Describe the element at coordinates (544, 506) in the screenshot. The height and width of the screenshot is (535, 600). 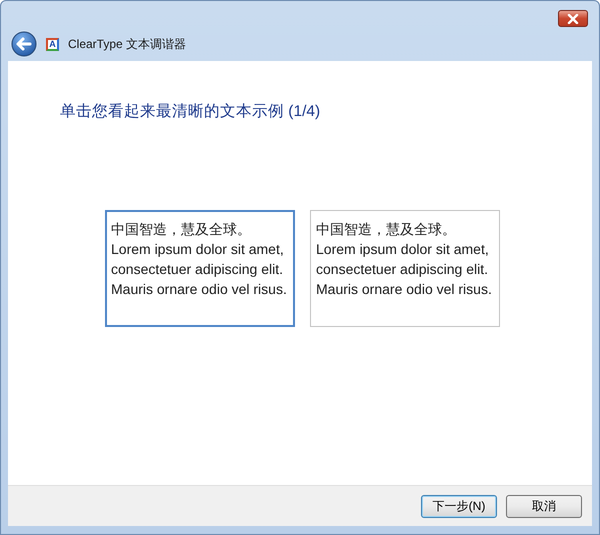
I see `cancel-button: 取消` at that location.